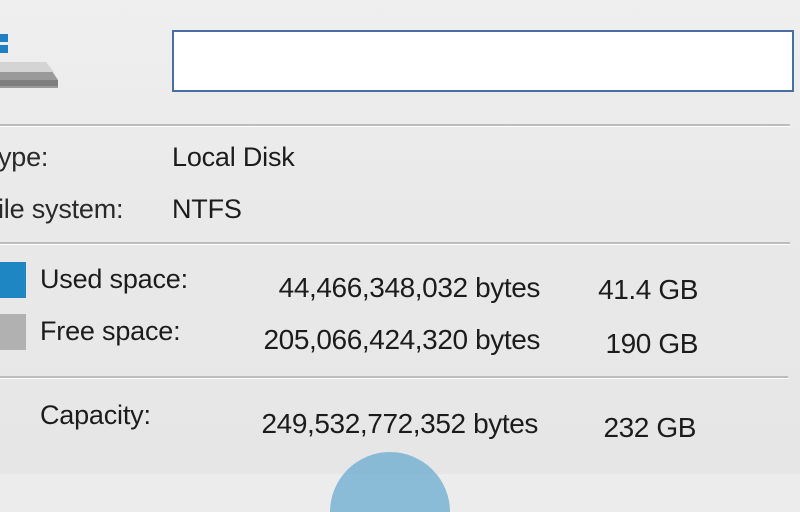  What do you see at coordinates (110, 331) in the screenshot?
I see `free-space-label: Free space:` at bounding box center [110, 331].